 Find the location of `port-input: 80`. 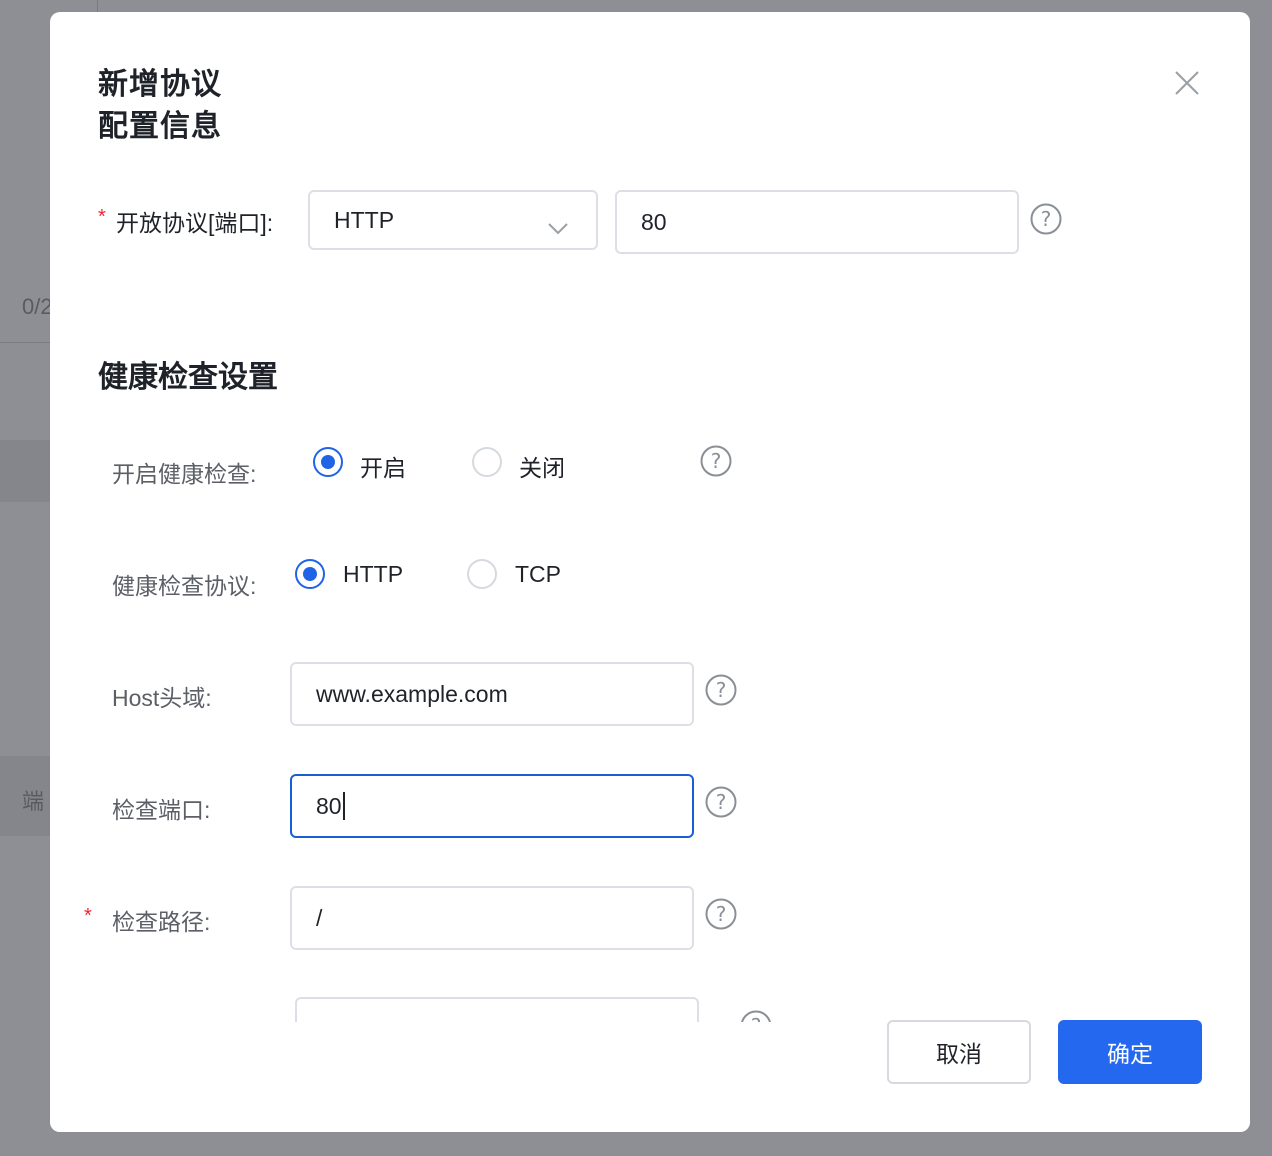

port-input: 80 is located at coordinates (817, 222).